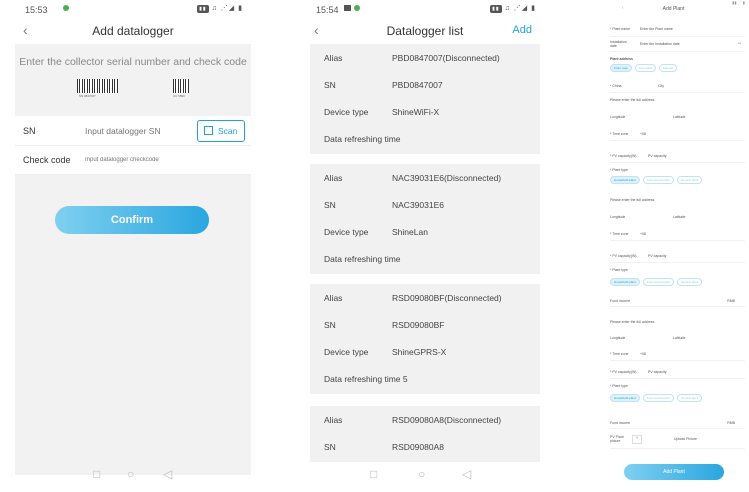 The height and width of the screenshot is (492, 749). What do you see at coordinates (410, 232) in the screenshot?
I see `device-type-value: ShineLan` at bounding box center [410, 232].